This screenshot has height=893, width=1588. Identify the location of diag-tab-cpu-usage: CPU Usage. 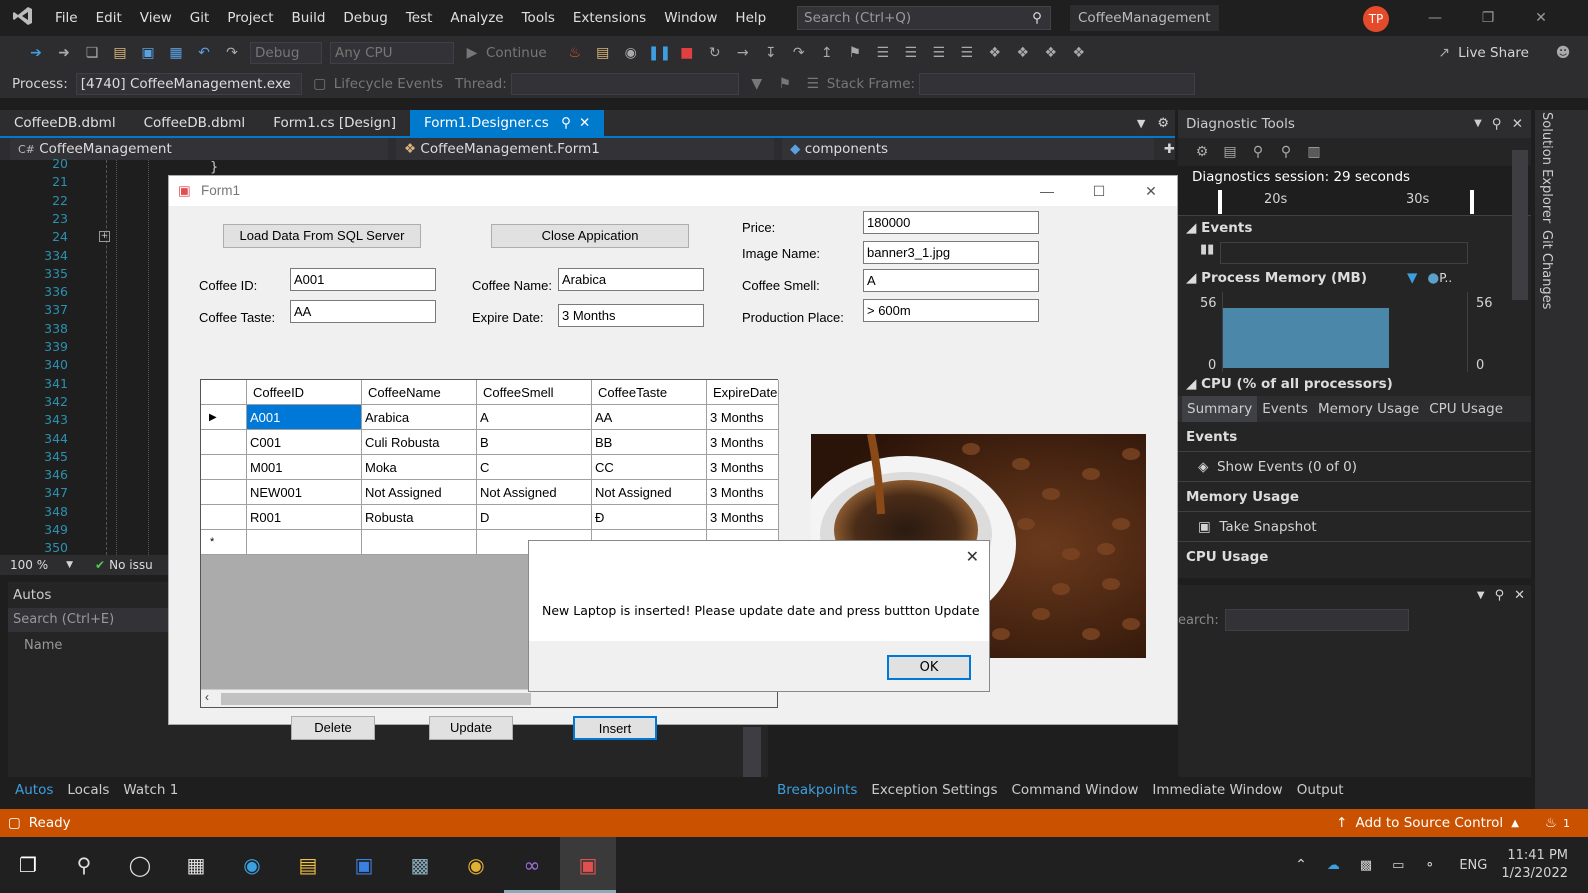
(1466, 409).